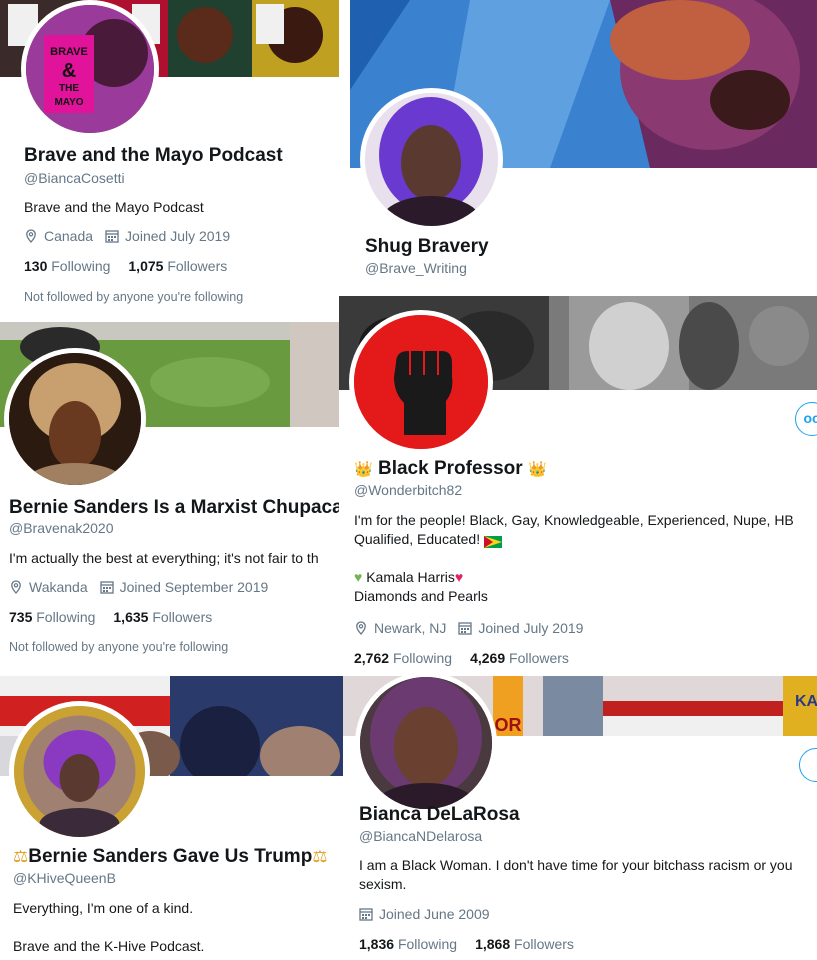 The width and height of the screenshot is (817, 960). Describe the element at coordinates (103, 908) in the screenshot. I see `bio-line: Everything, I'm one of a kind.` at that location.